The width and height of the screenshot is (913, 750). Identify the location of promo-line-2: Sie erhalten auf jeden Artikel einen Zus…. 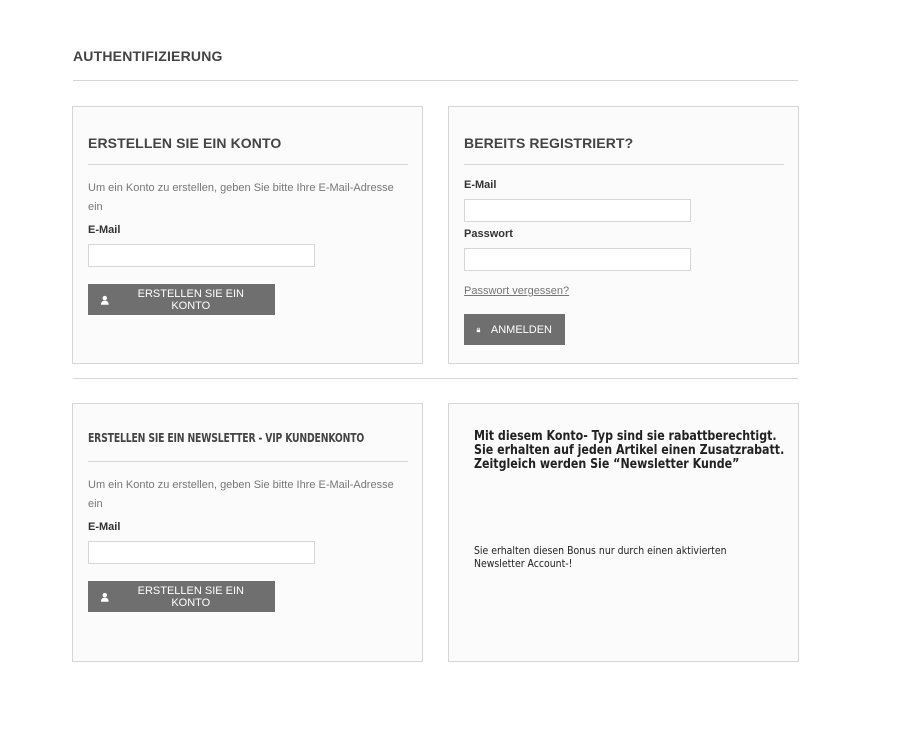
(629, 450).